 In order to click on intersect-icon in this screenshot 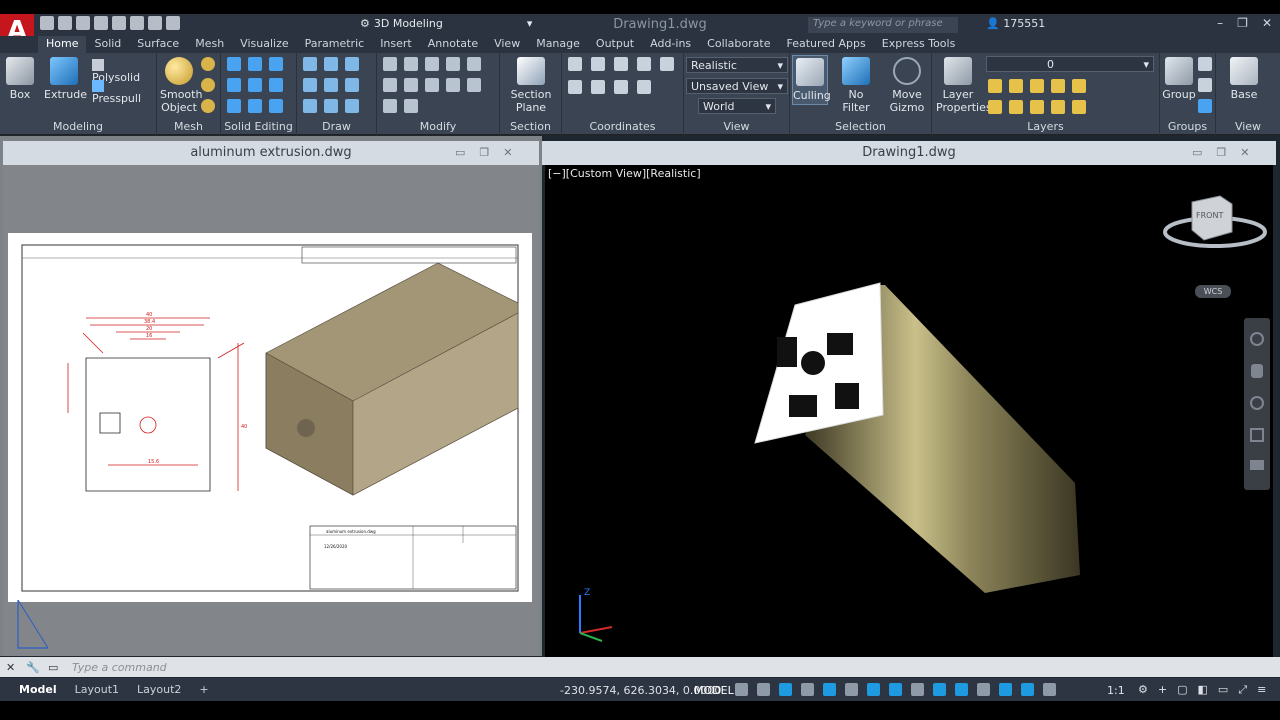, I will do `click(276, 64)`.